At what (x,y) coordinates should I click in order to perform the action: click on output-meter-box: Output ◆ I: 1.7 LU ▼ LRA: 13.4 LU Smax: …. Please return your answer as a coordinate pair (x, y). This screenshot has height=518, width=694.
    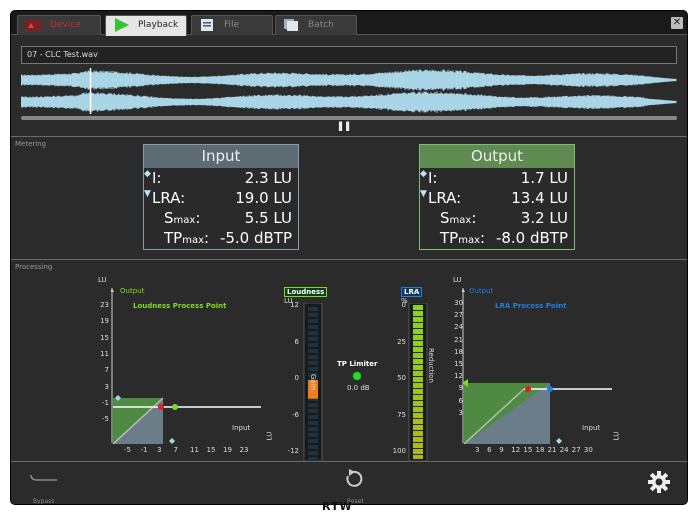
    Looking at the image, I should click on (497, 197).